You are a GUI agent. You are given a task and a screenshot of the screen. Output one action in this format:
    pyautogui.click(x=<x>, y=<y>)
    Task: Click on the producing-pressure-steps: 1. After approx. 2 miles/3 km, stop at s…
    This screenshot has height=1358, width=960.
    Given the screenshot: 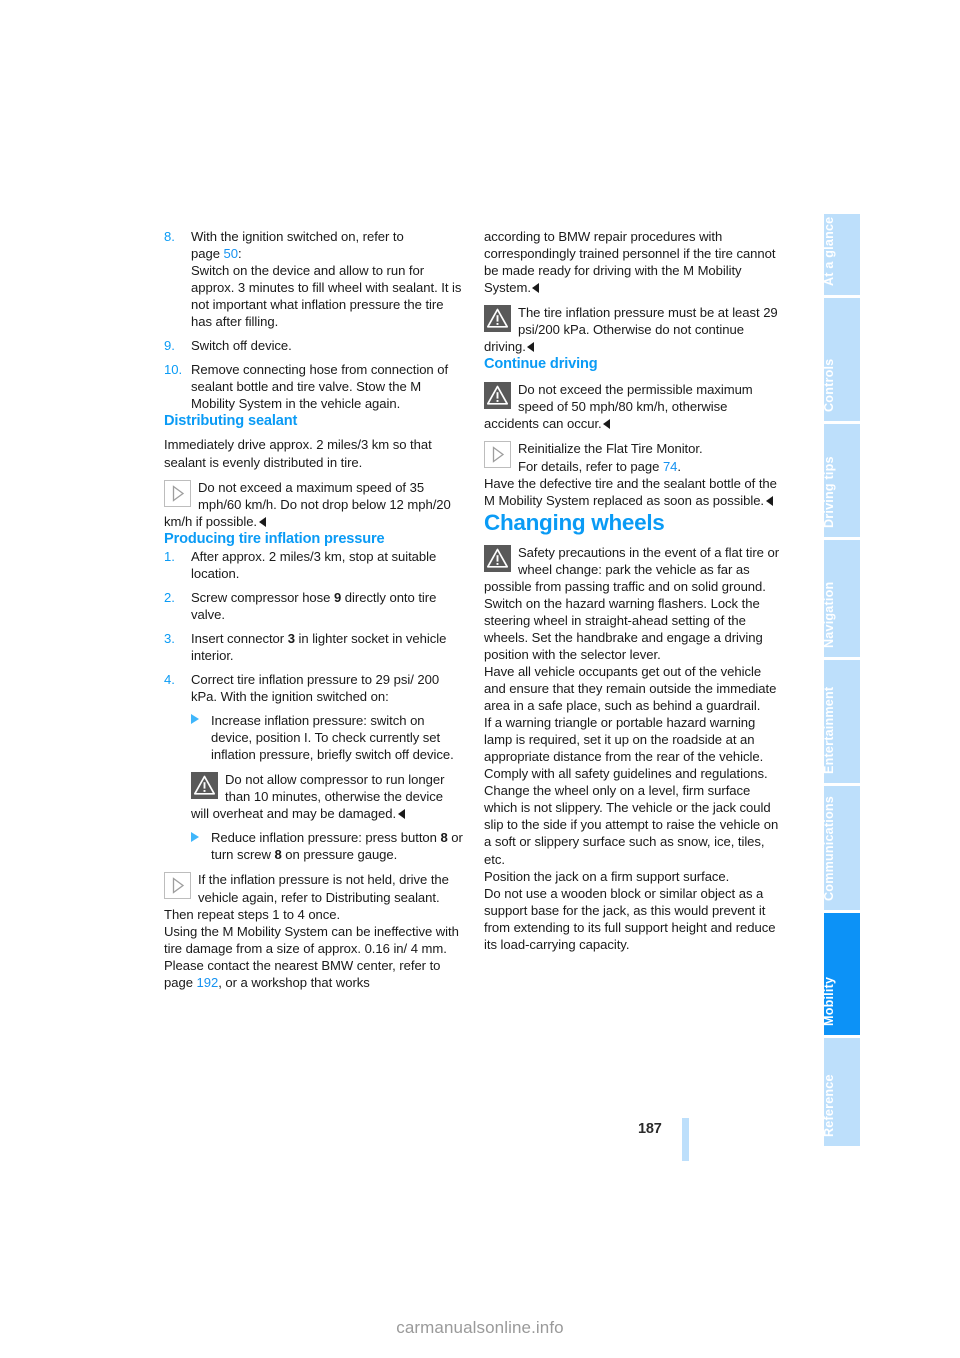 What is the action you would take?
    pyautogui.click(x=314, y=626)
    